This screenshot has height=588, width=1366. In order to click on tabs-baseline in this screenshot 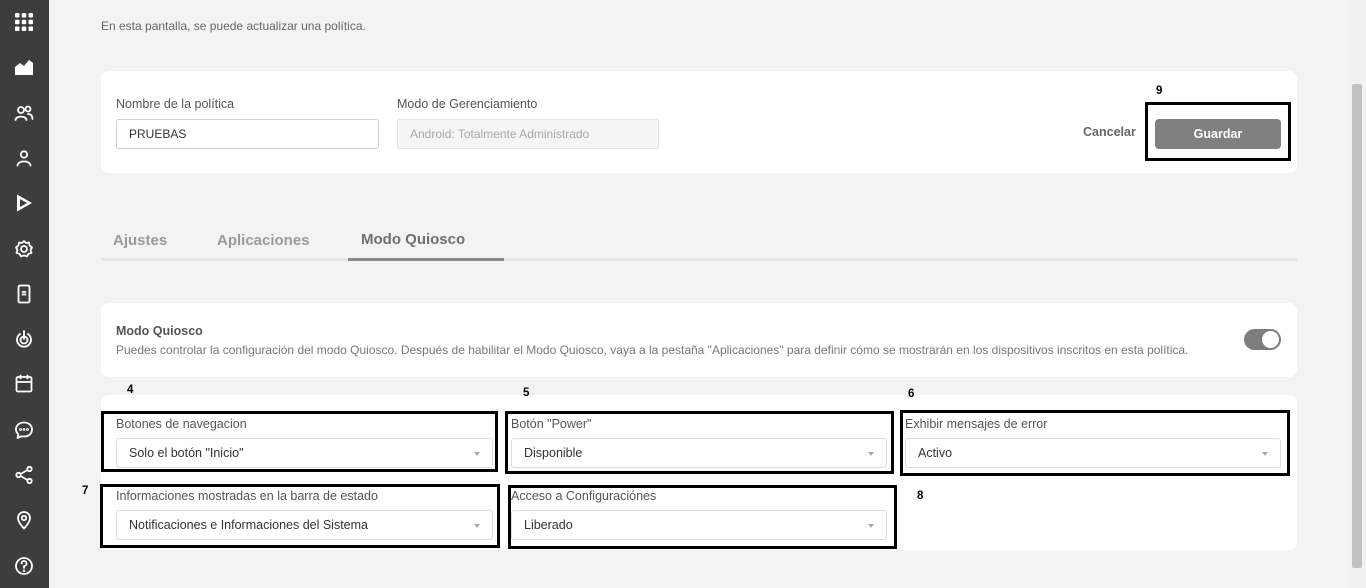, I will do `click(699, 259)`.